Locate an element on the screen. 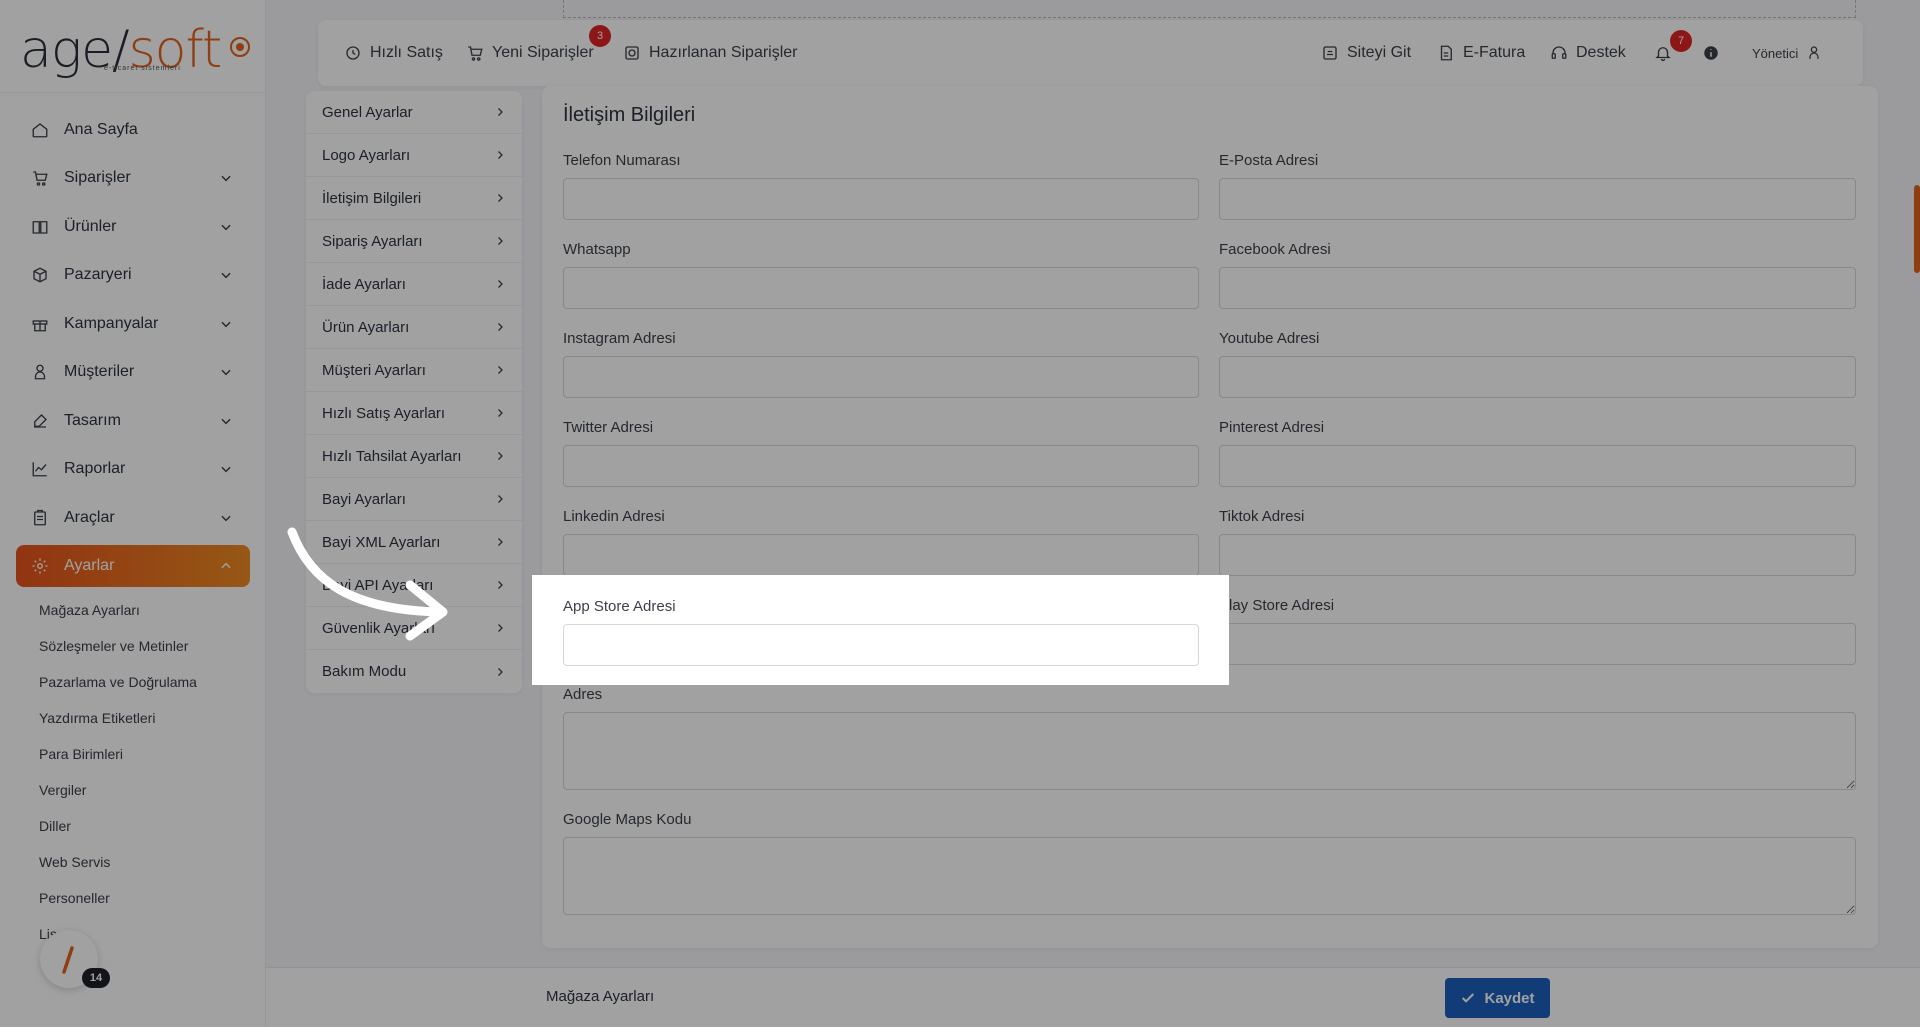  appstore-field is located at coordinates (881, 645).